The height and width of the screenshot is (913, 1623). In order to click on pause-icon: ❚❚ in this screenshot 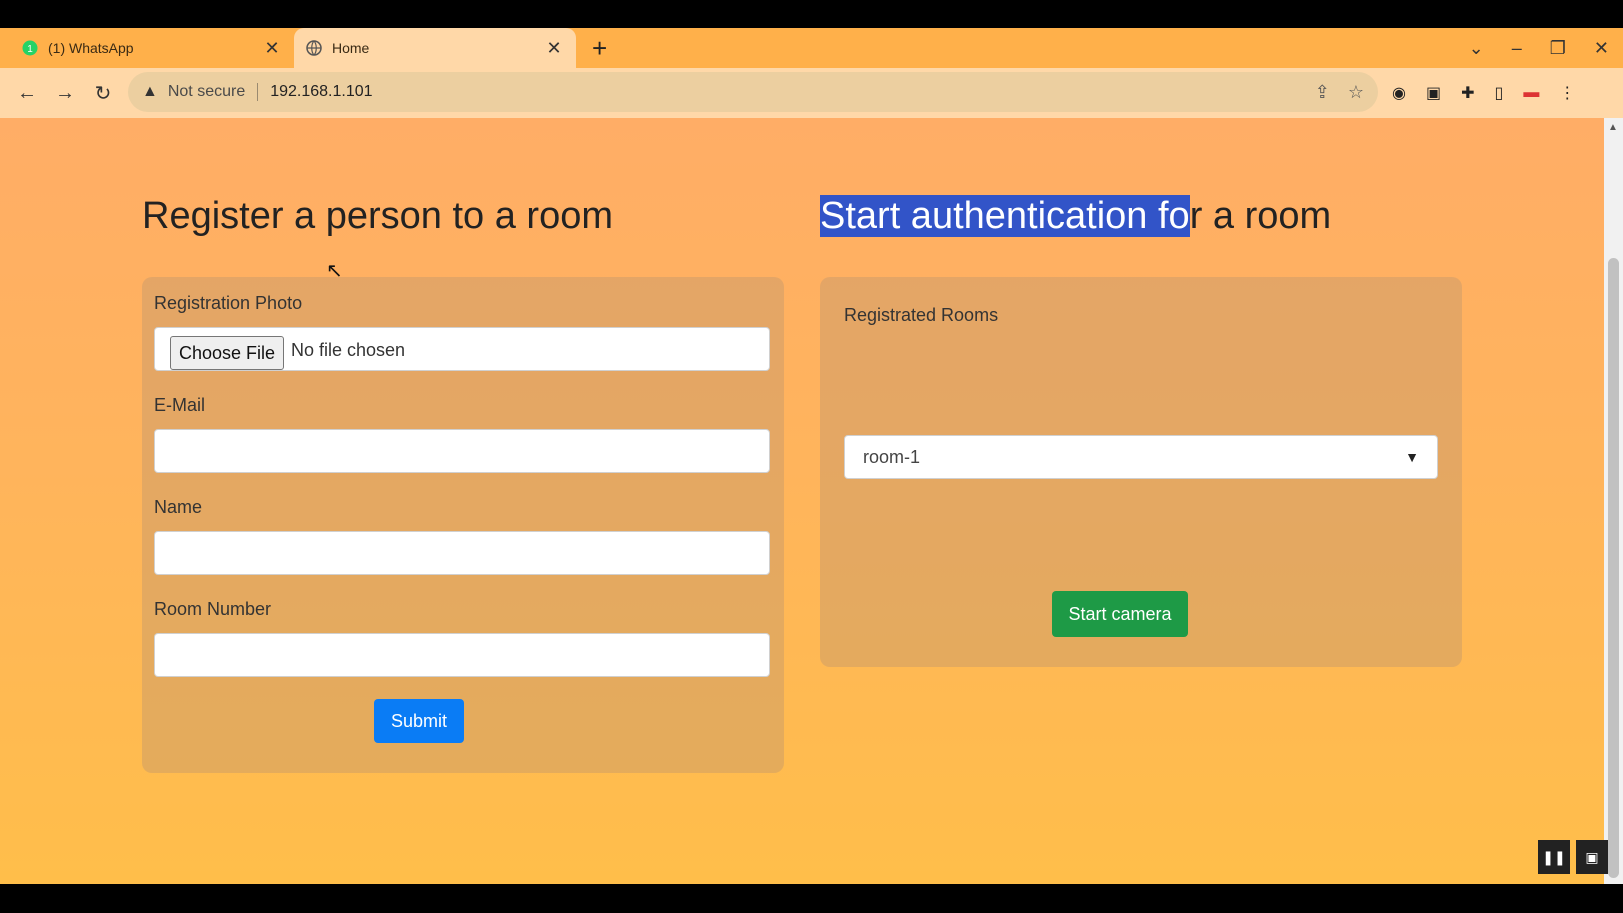, I will do `click(1554, 857)`.